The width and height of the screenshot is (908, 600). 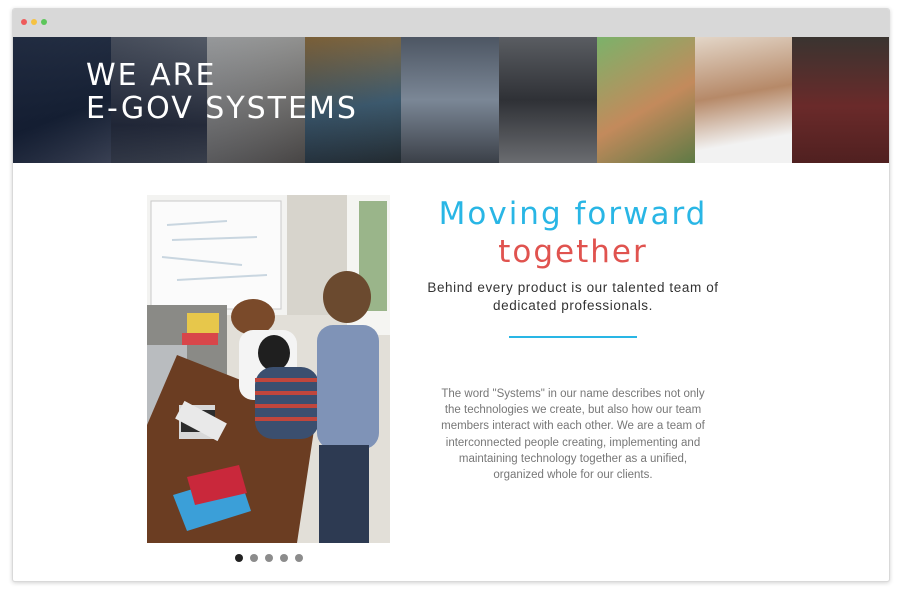 What do you see at coordinates (573, 305) in the screenshot?
I see `subtitle-line2: dedicated professionals.` at bounding box center [573, 305].